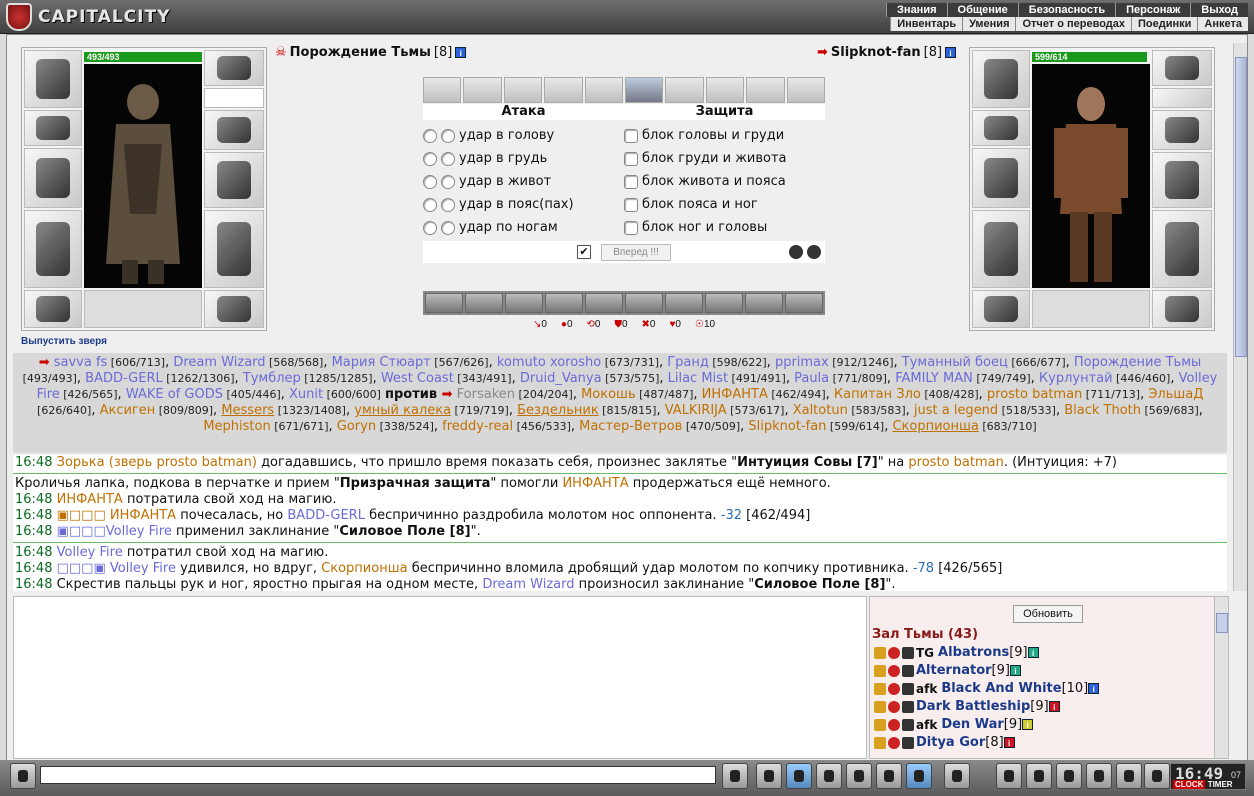  What do you see at coordinates (814, 252) in the screenshot?
I see `refresh-icon` at bounding box center [814, 252].